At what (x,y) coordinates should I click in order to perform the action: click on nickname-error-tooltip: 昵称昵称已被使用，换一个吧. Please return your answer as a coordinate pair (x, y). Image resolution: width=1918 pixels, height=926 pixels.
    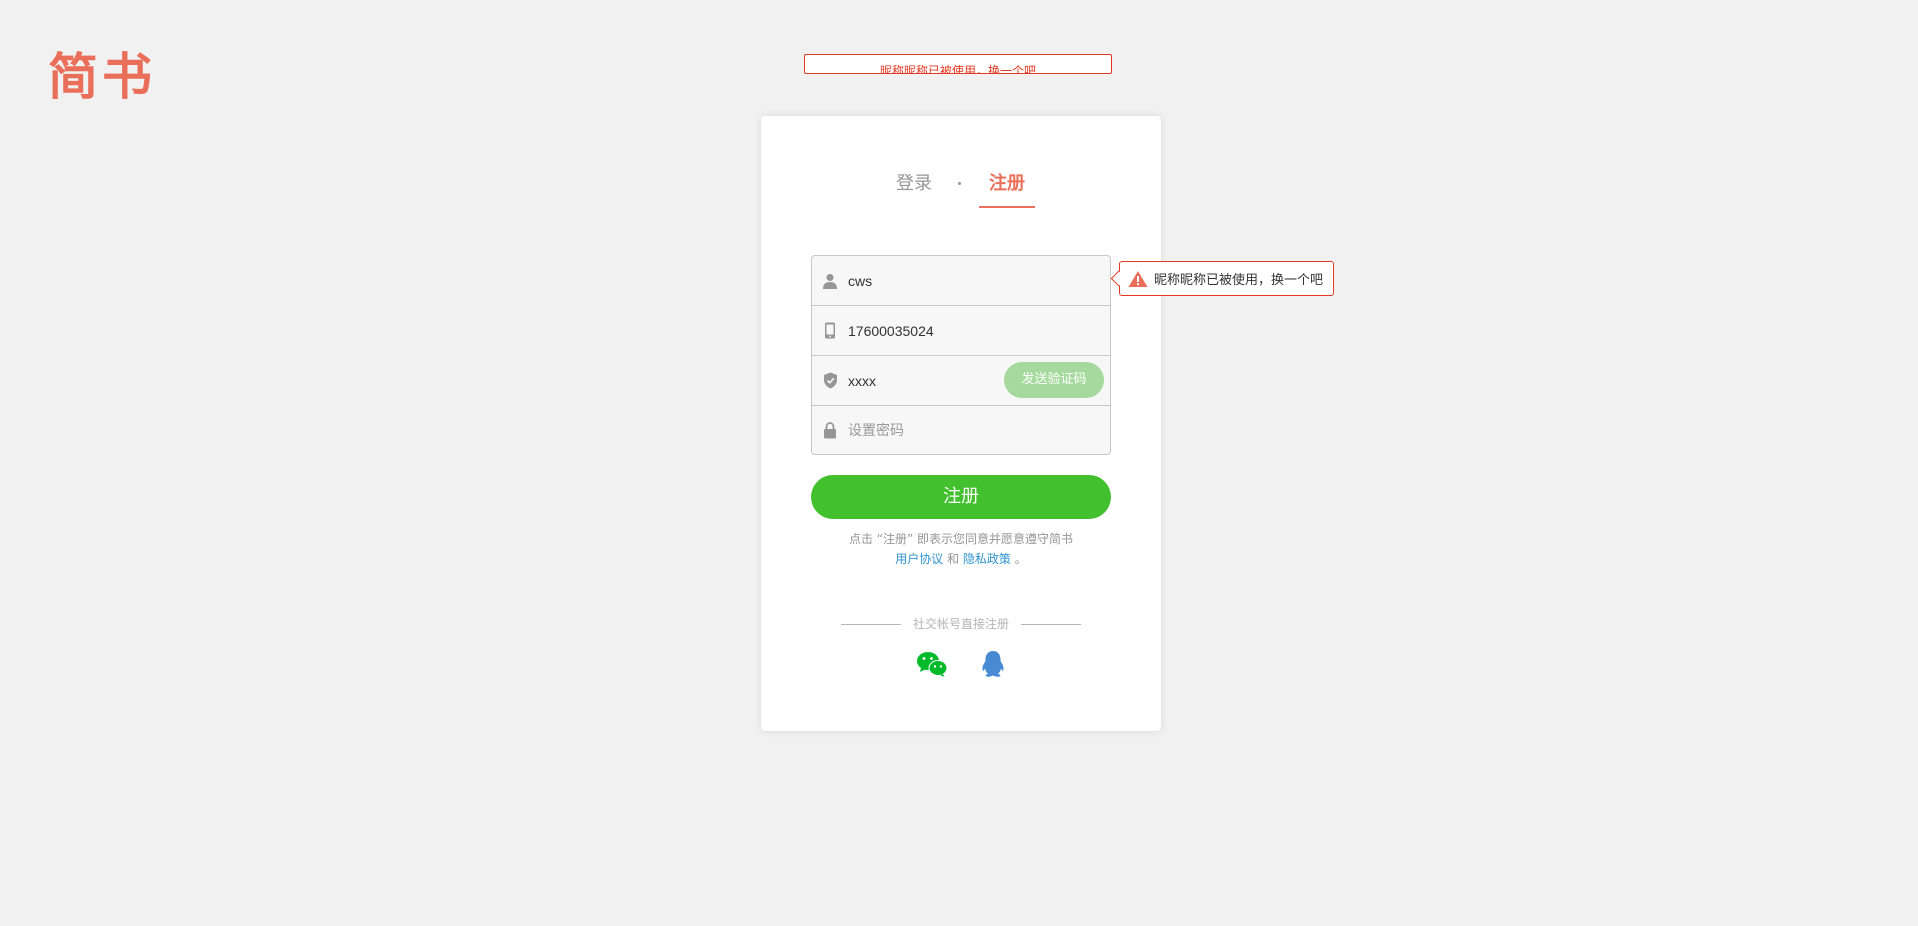
    Looking at the image, I should click on (1227, 278).